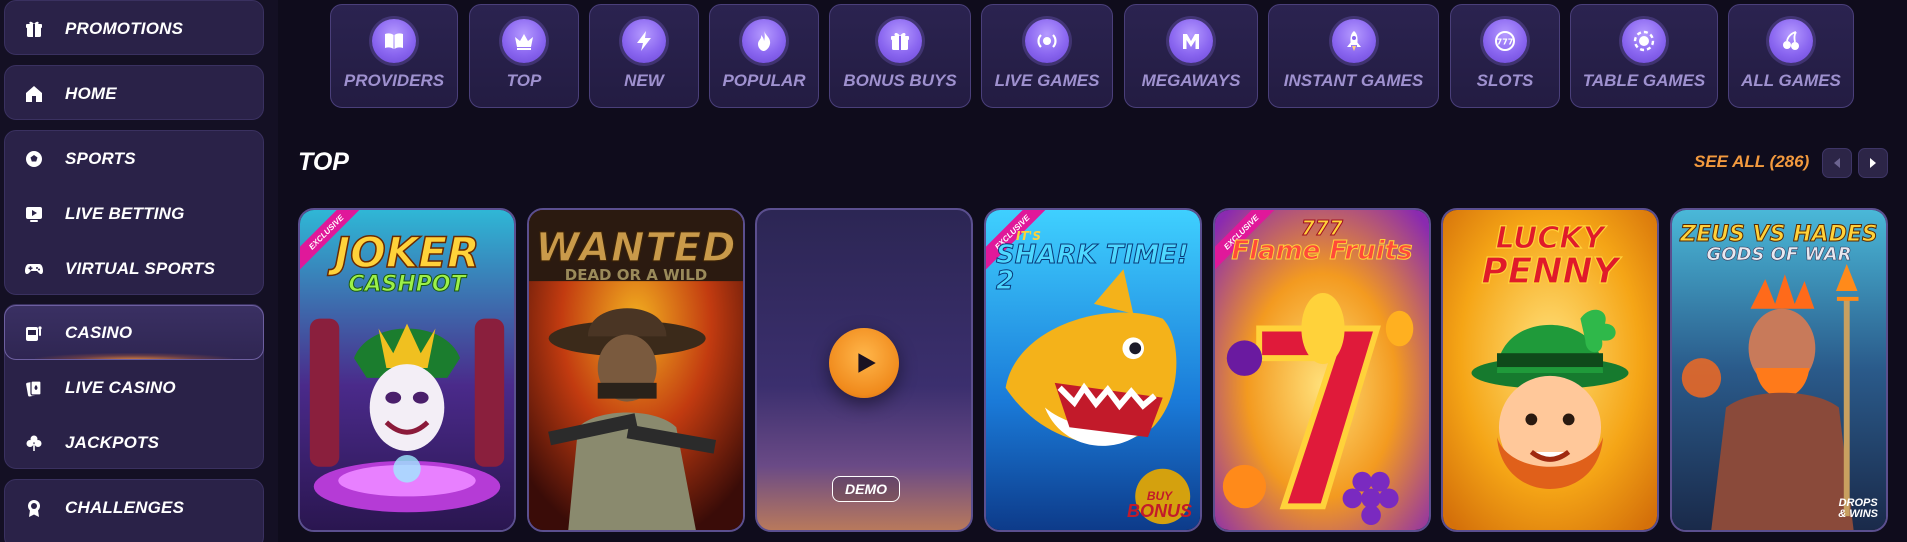 Image resolution: width=1907 pixels, height=542 pixels. I want to click on game-title: ZEUS VS HADES GODS OF WAR, so click(1779, 243).